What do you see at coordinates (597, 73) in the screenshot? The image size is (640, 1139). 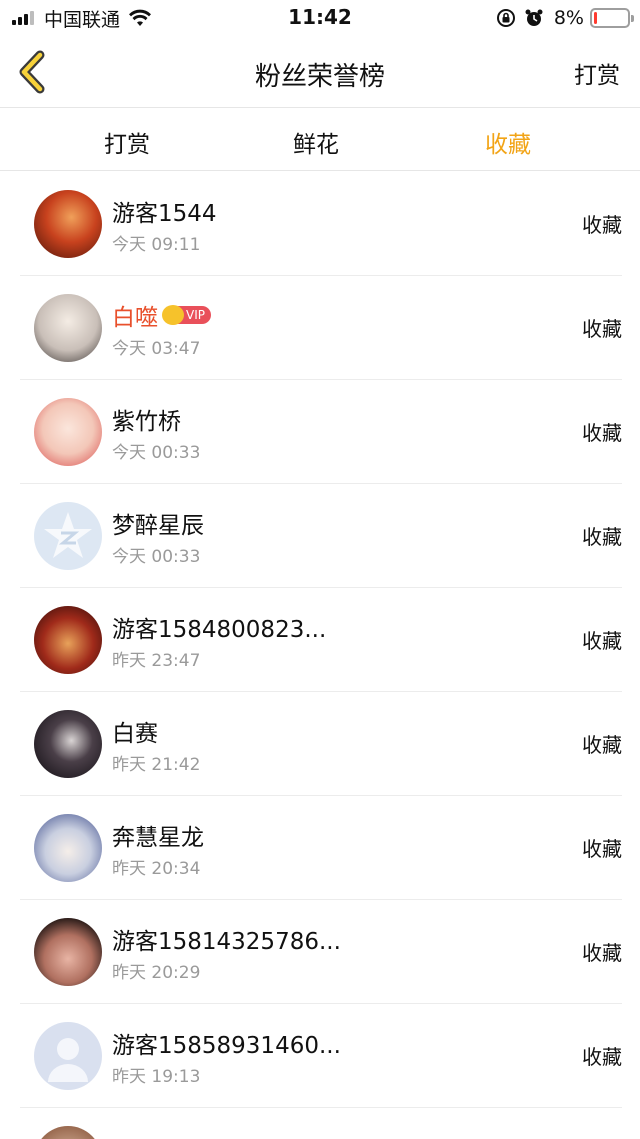 I see `reward-button: 打赏` at bounding box center [597, 73].